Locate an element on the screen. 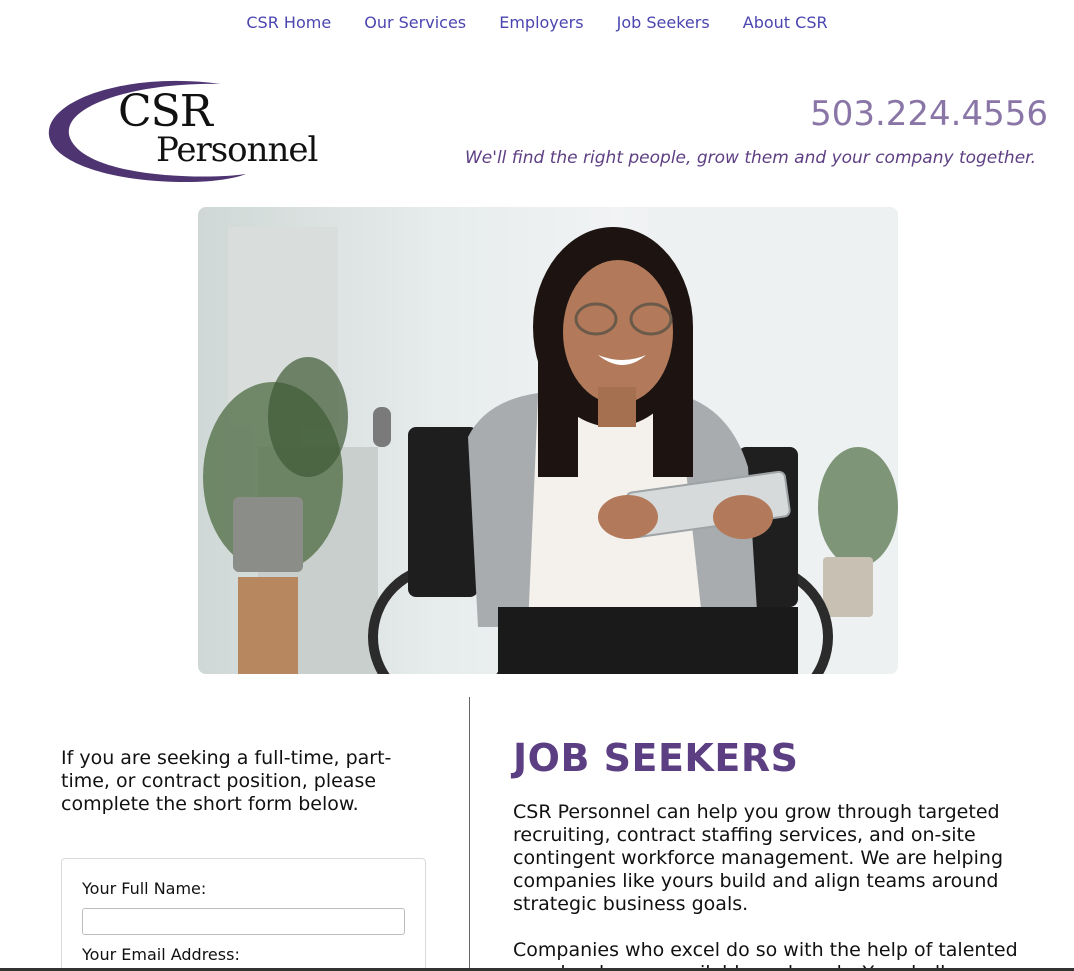 This screenshot has width=1074, height=971. nav-link-job-seekers: Job Seekers is located at coordinates (663, 22).